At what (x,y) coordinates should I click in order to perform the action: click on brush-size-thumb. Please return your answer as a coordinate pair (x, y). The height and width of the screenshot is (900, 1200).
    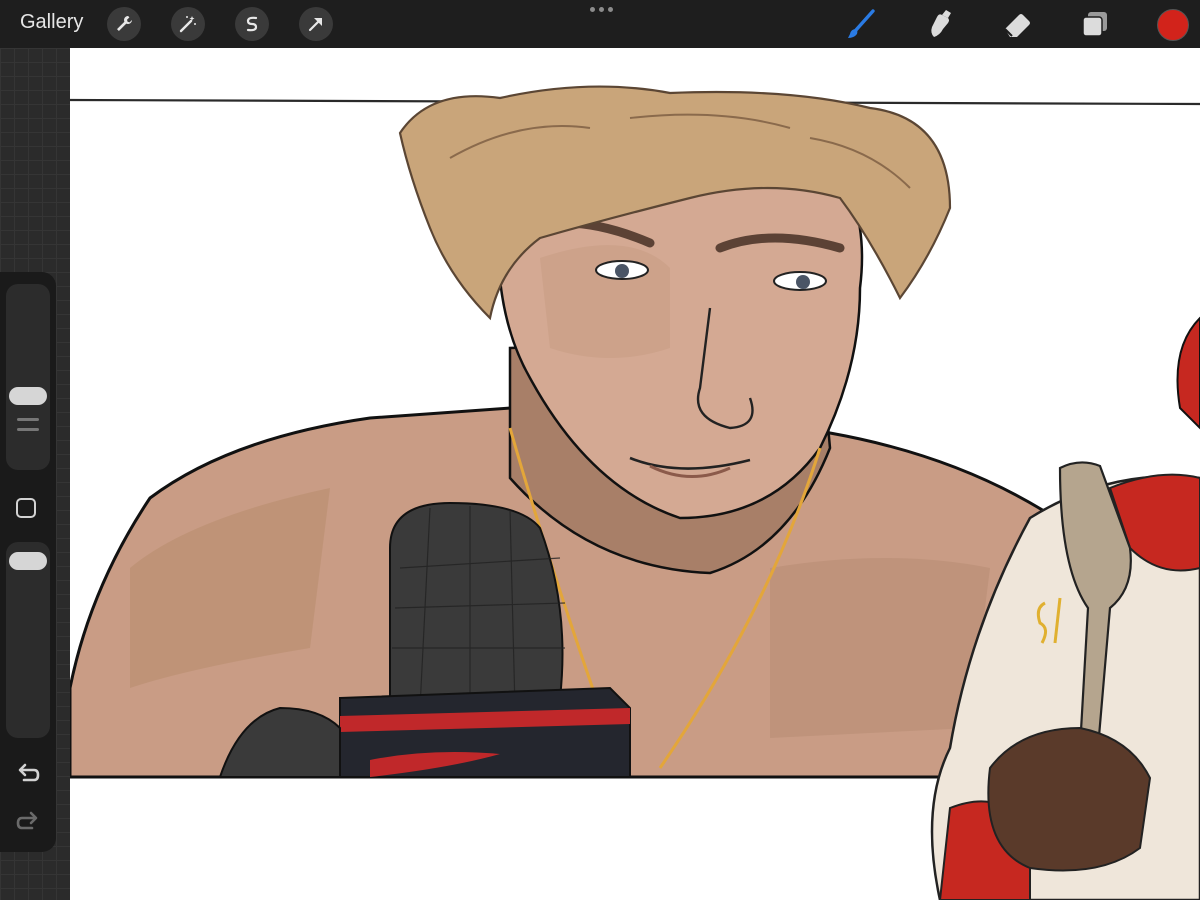
    Looking at the image, I should click on (28, 396).